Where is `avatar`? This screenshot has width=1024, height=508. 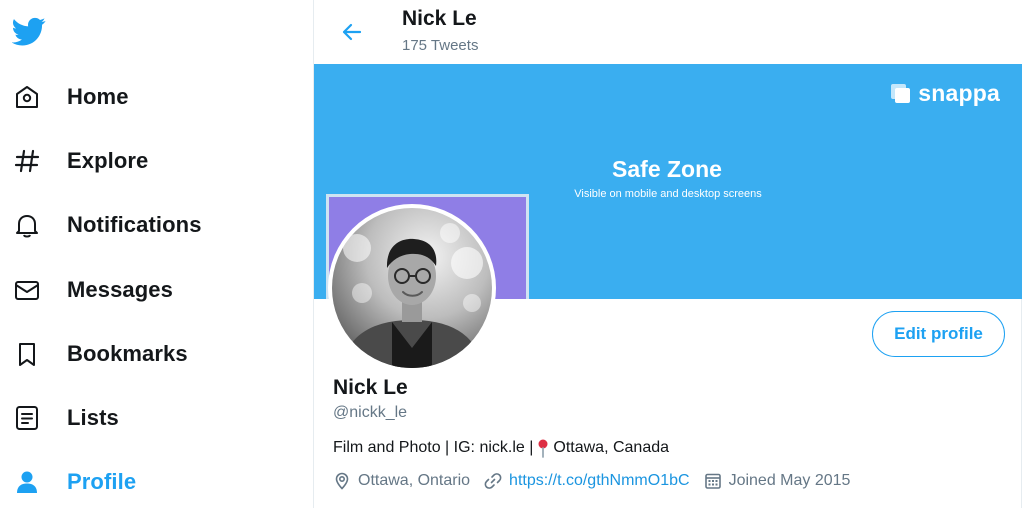 avatar is located at coordinates (412, 288).